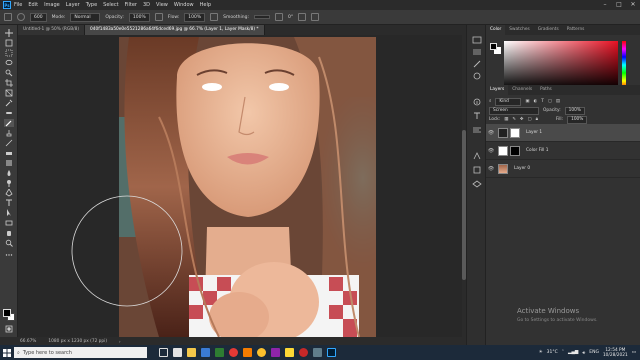 This screenshot has height=360, width=640. What do you see at coordinates (9, 43) in the screenshot?
I see `artboard-tool-icon` at bounding box center [9, 43].